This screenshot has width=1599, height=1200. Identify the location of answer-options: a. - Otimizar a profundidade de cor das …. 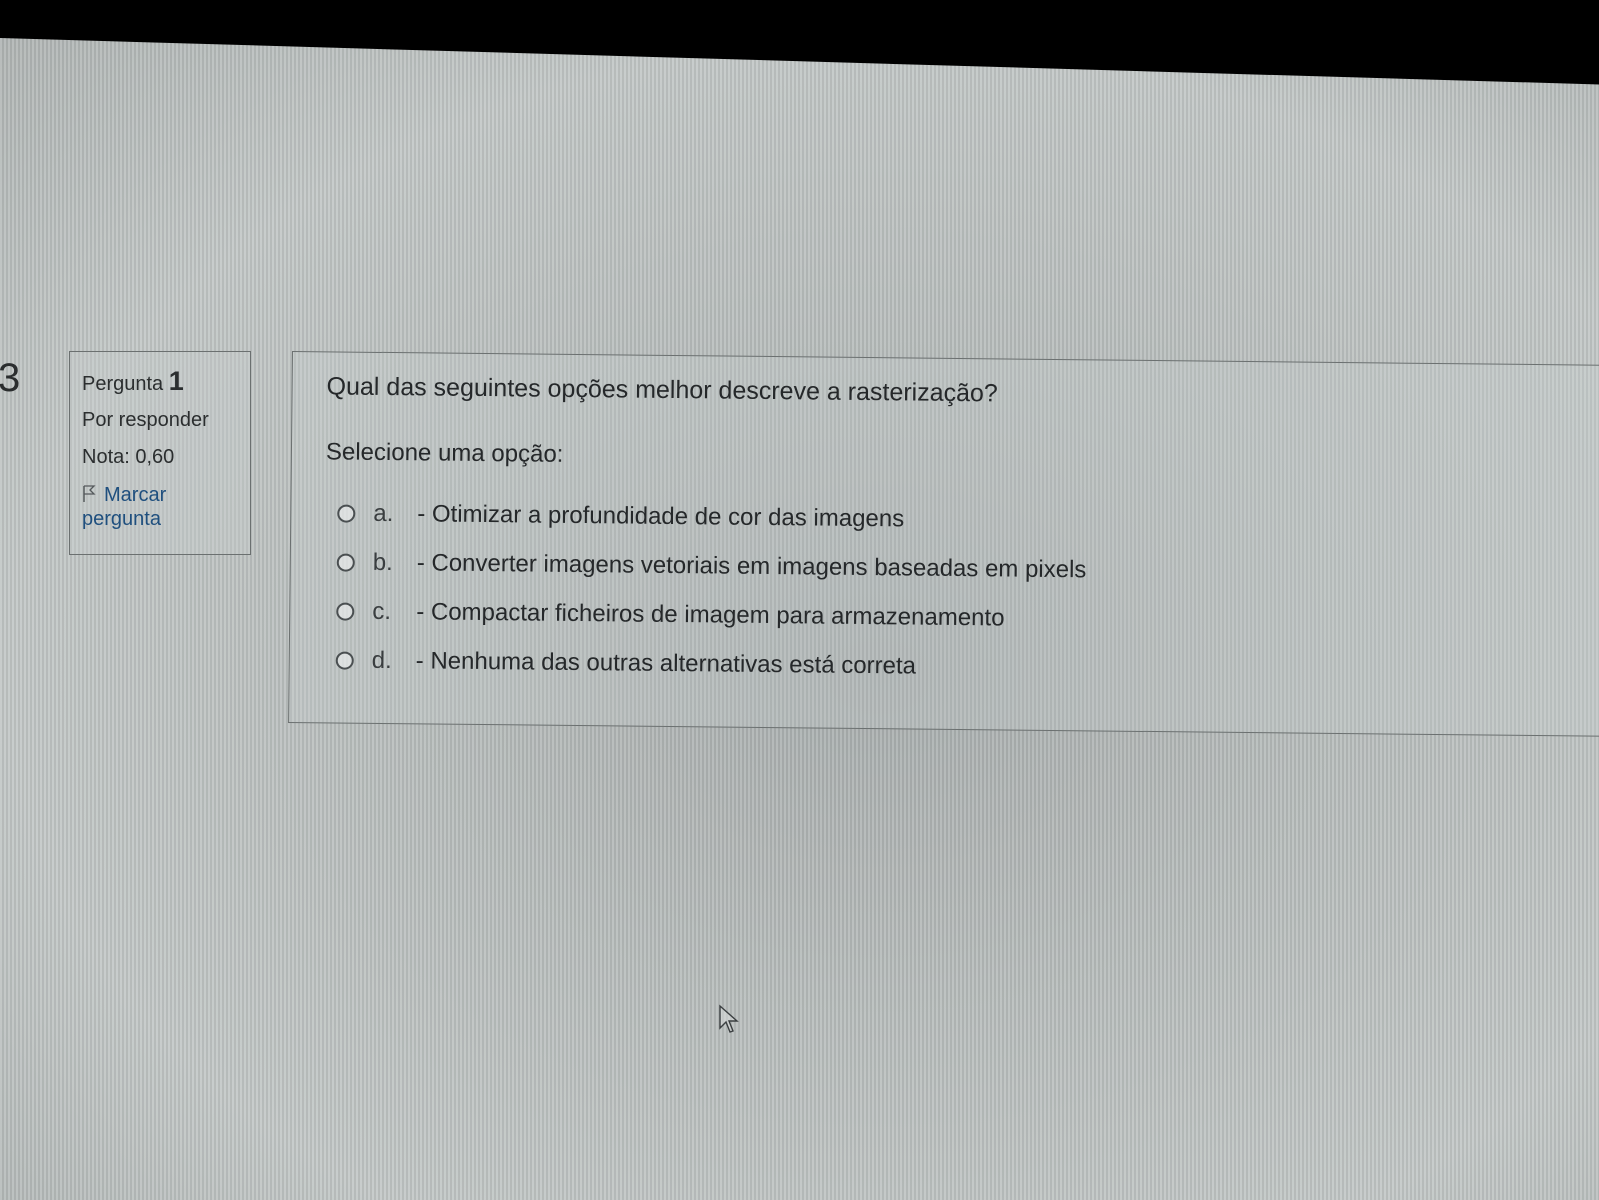
(711, 590).